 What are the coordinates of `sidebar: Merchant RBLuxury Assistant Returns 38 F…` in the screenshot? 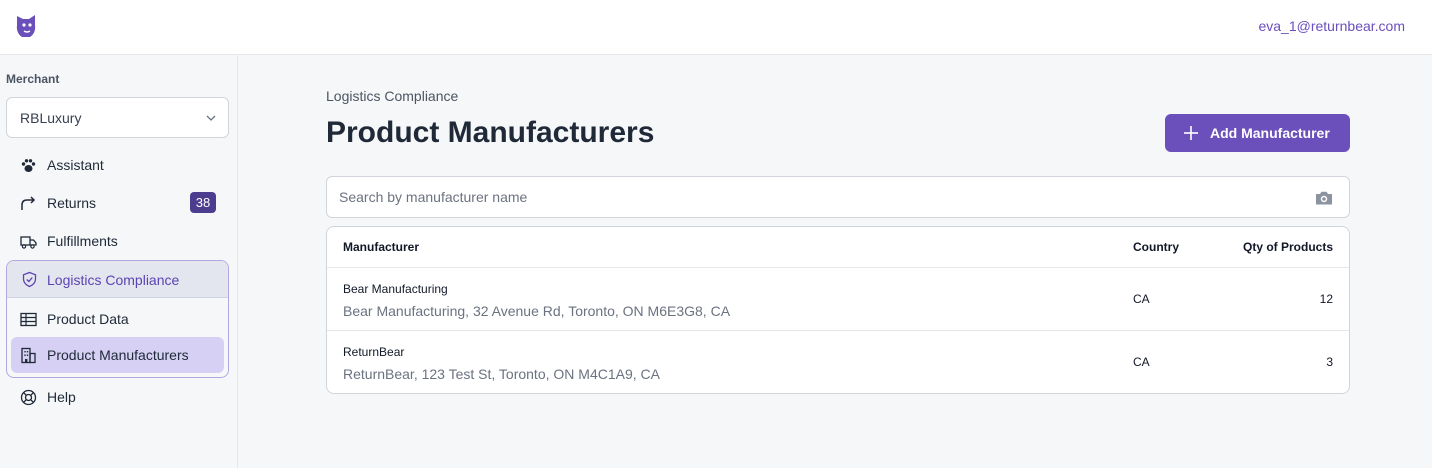 It's located at (119, 261).